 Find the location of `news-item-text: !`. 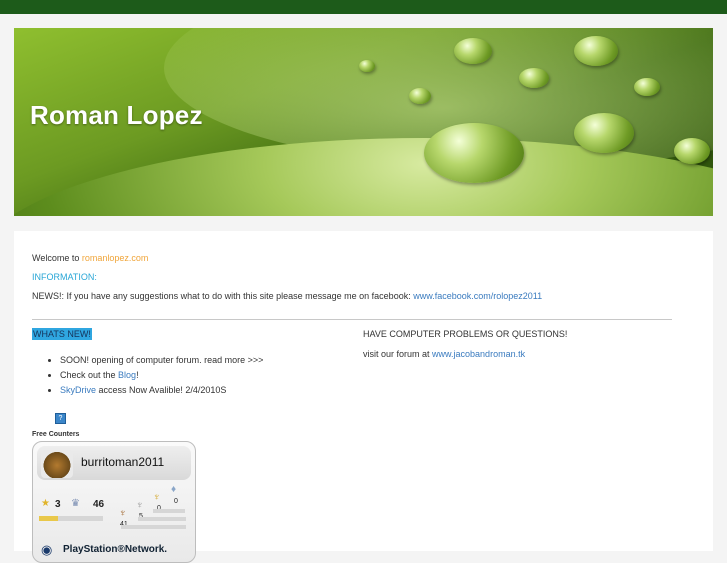

news-item-text: ! is located at coordinates (137, 375).